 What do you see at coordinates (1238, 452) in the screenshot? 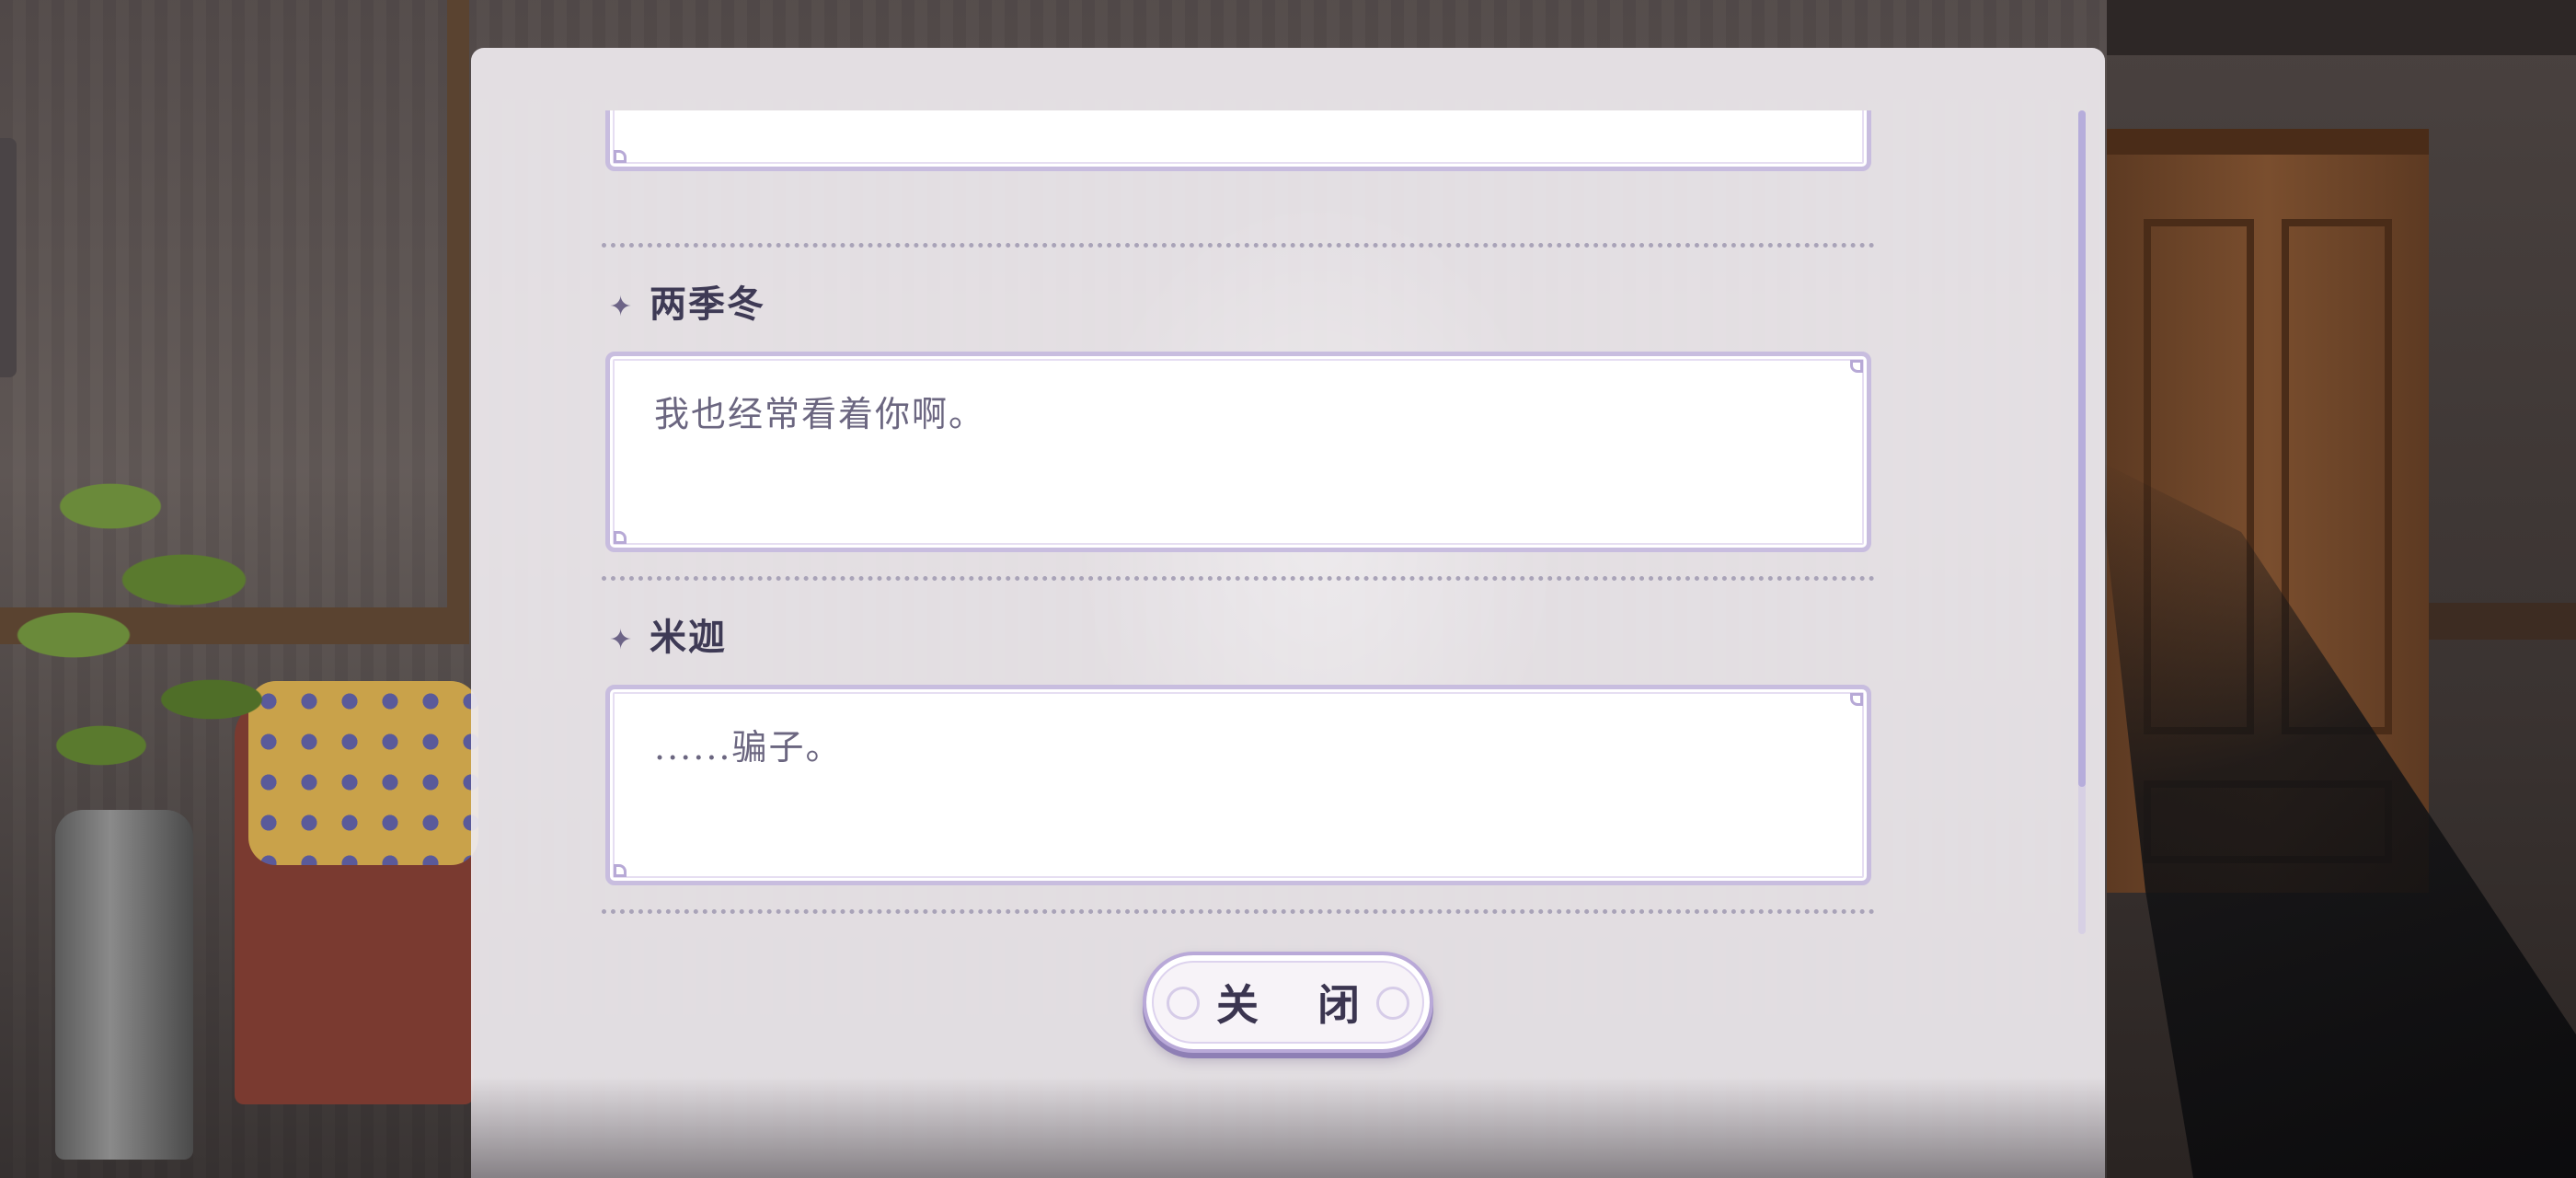
I see `message-box: 我也经常看着你啊。` at bounding box center [1238, 452].